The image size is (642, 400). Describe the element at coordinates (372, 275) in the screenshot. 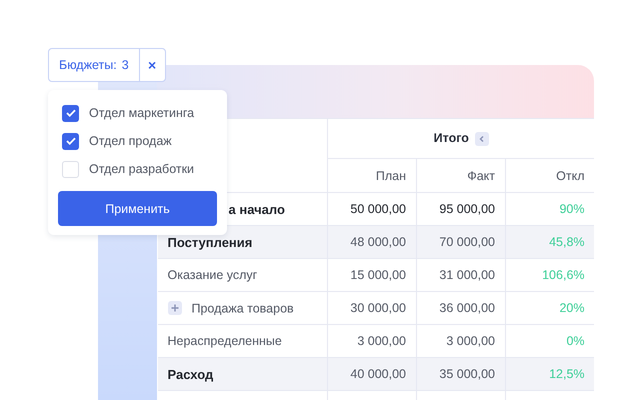

I see `table-cell: 15 000,00` at that location.